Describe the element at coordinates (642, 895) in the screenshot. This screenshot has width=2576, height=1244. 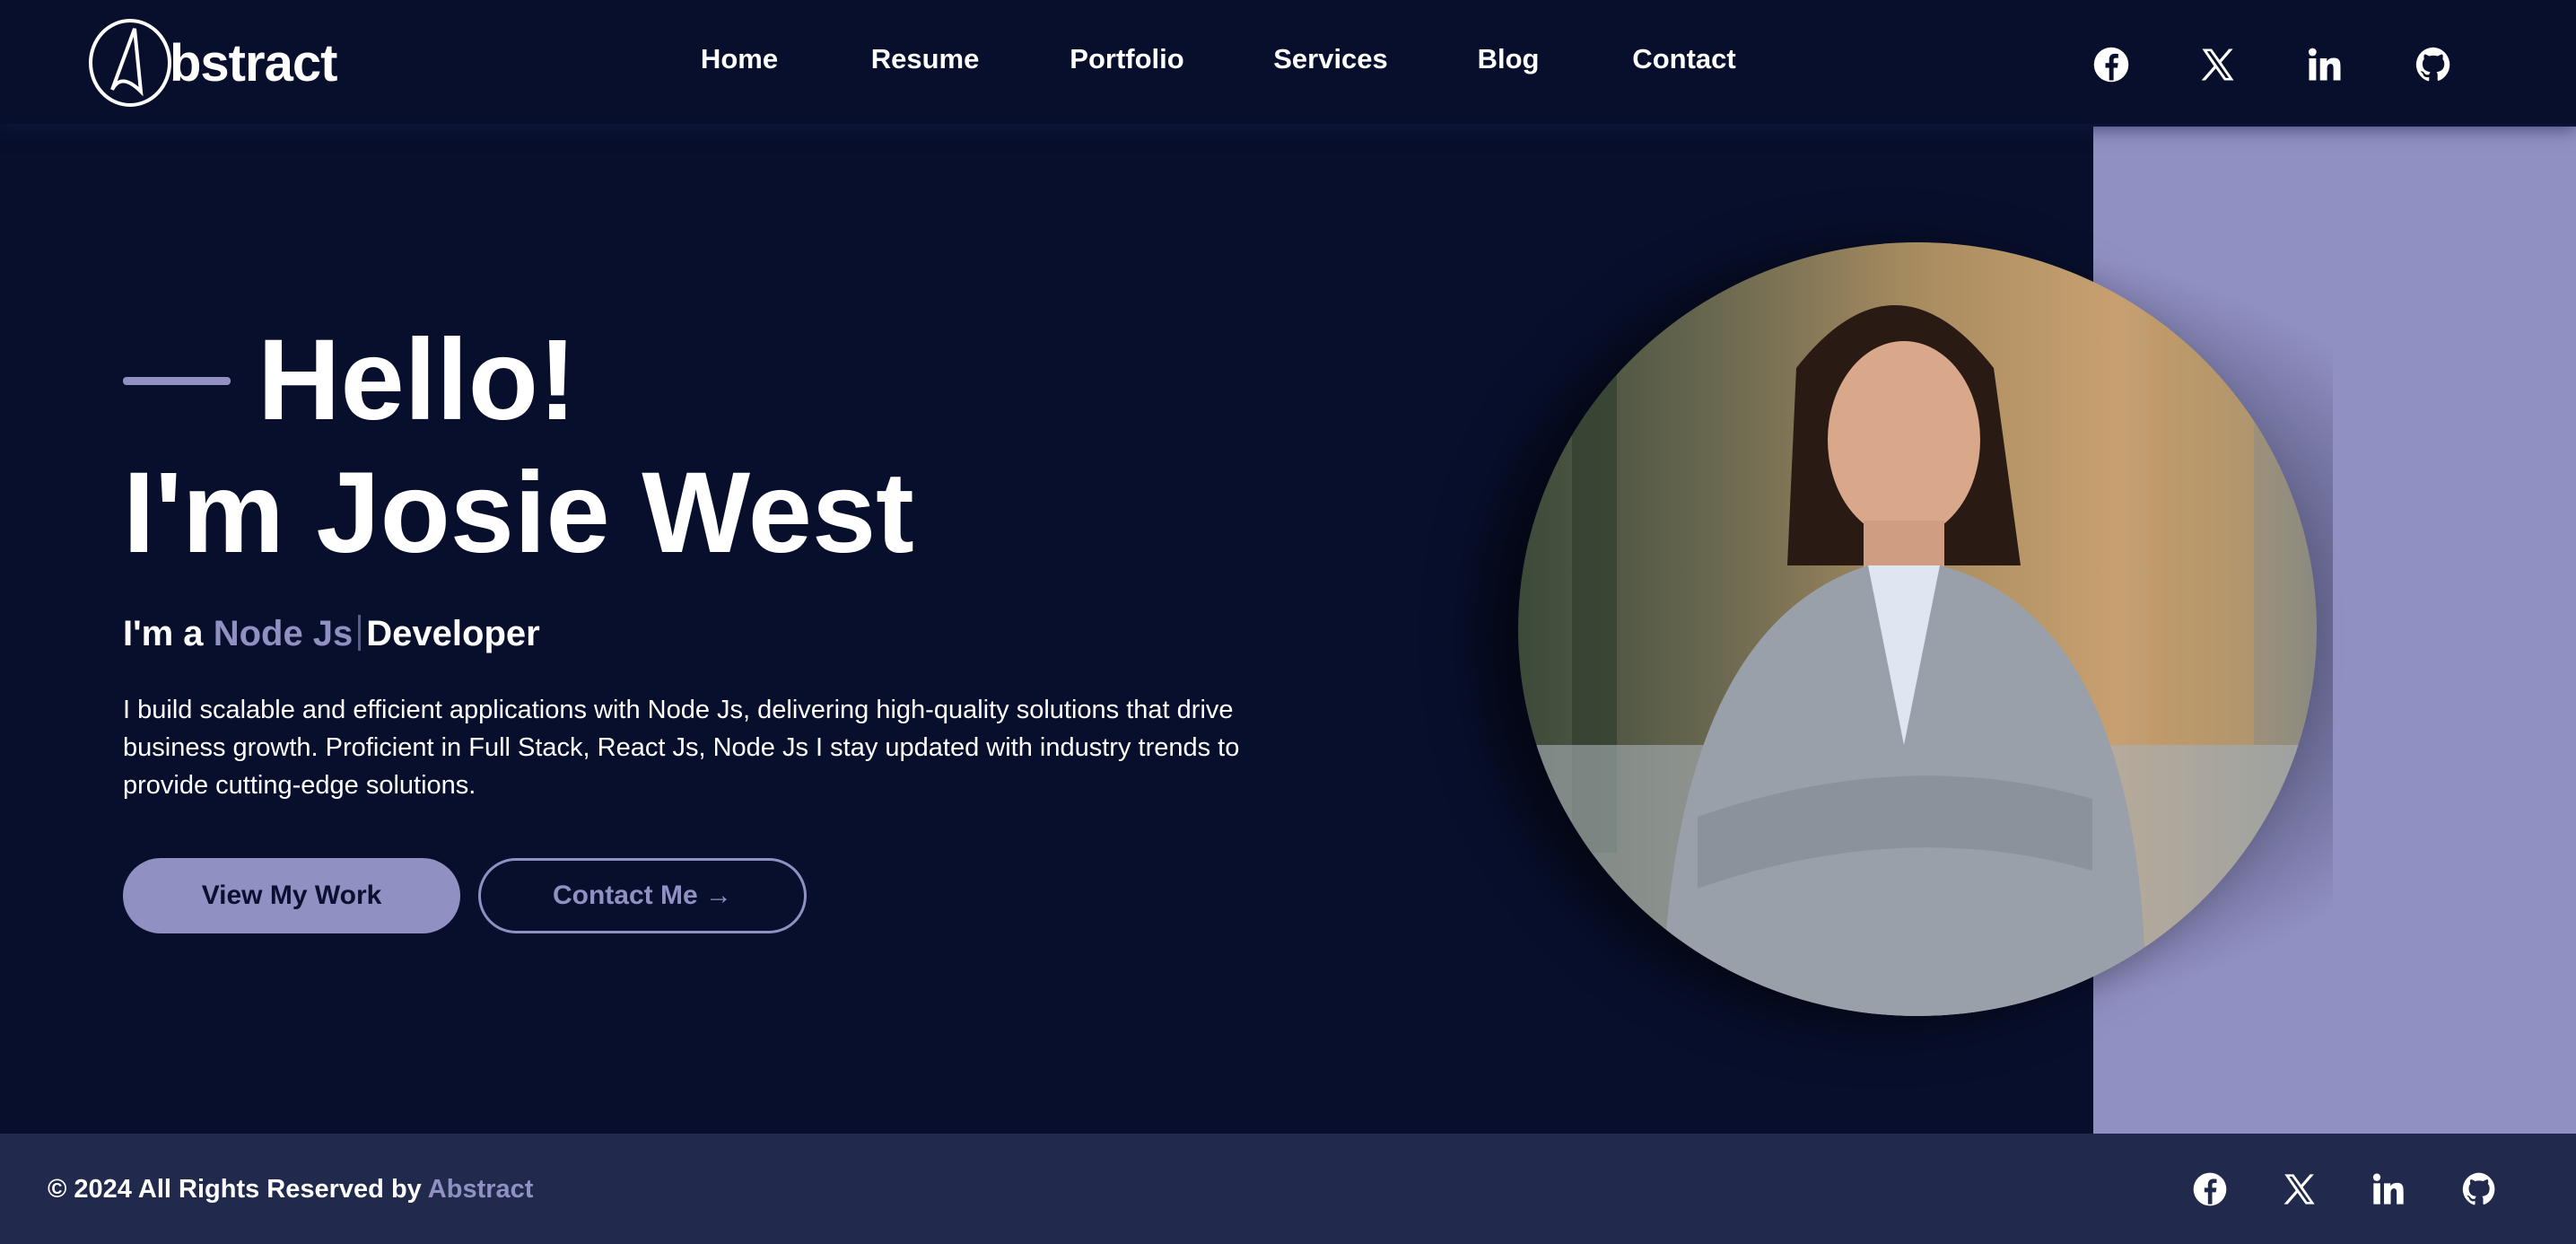
I see `contact-me-button: Contact Me →` at that location.